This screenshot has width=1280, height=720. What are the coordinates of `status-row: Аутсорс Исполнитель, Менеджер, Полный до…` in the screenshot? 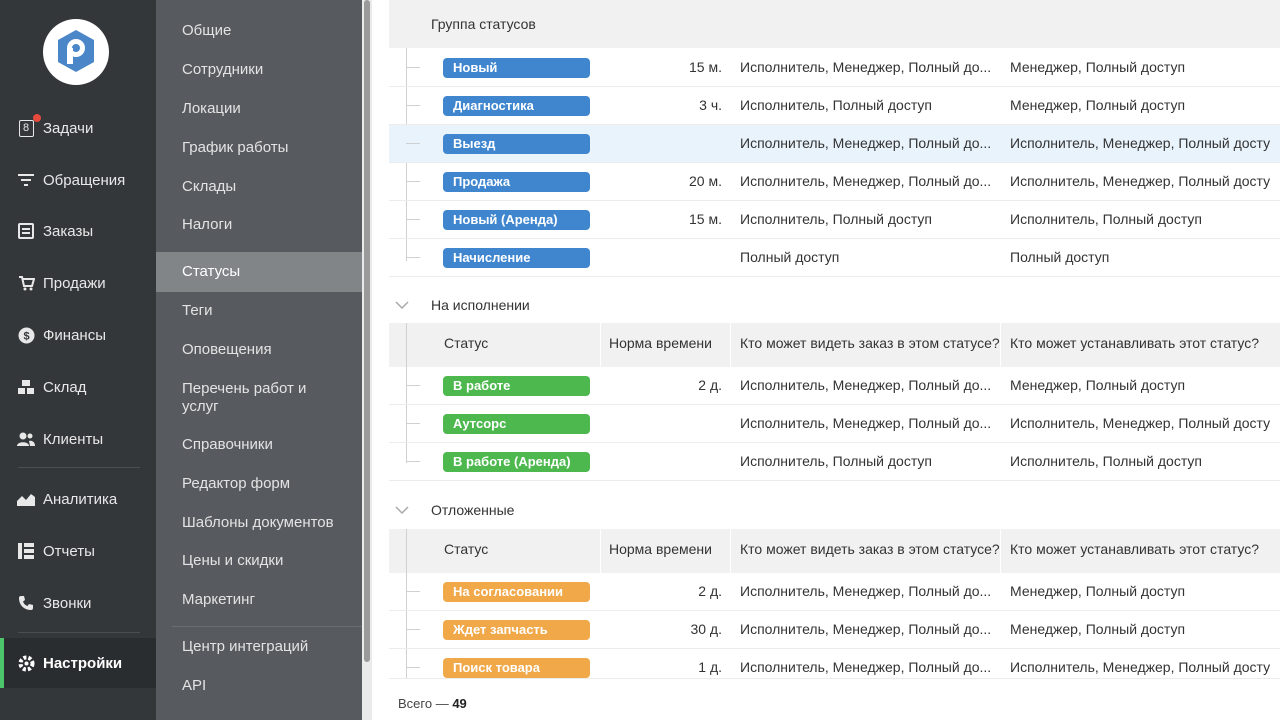 It's located at (834, 424).